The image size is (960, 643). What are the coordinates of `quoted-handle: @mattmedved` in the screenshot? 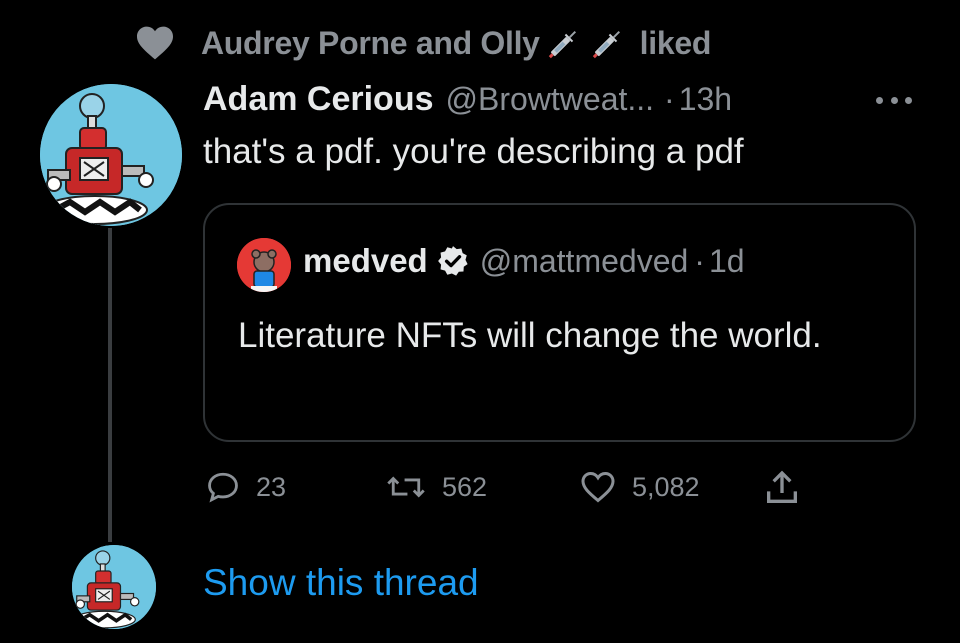 It's located at (584, 261).